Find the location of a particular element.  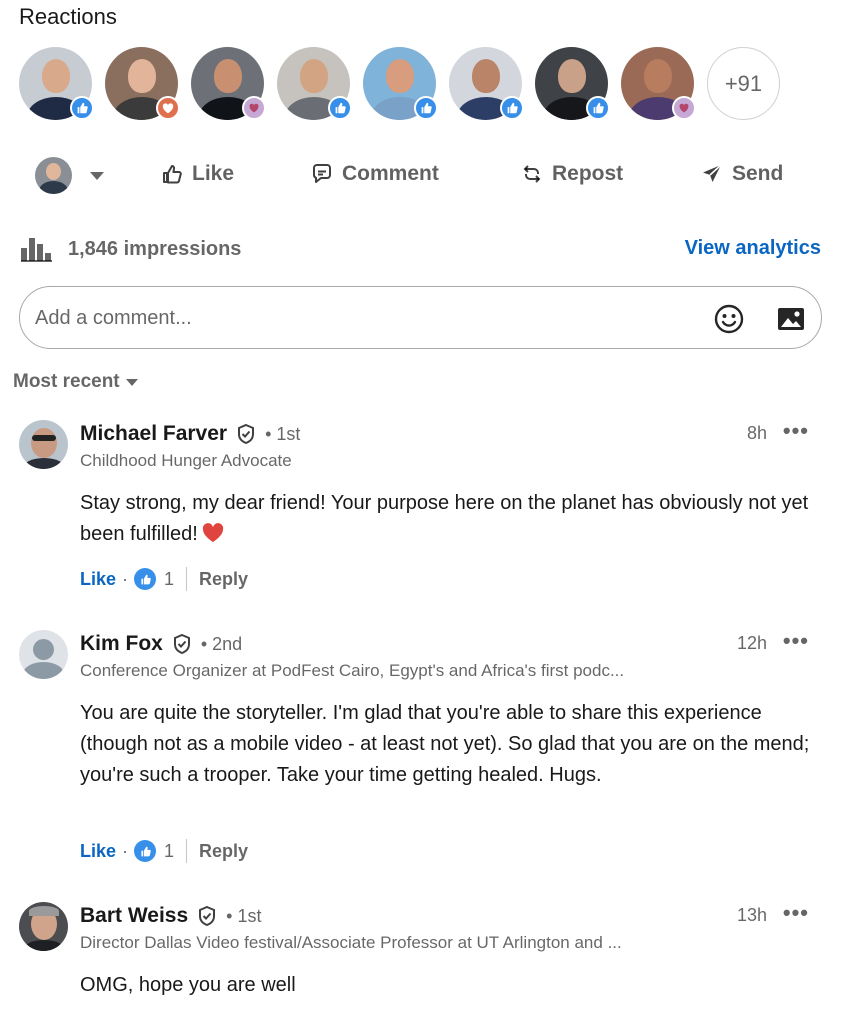

comment-label: Comment is located at coordinates (390, 173).